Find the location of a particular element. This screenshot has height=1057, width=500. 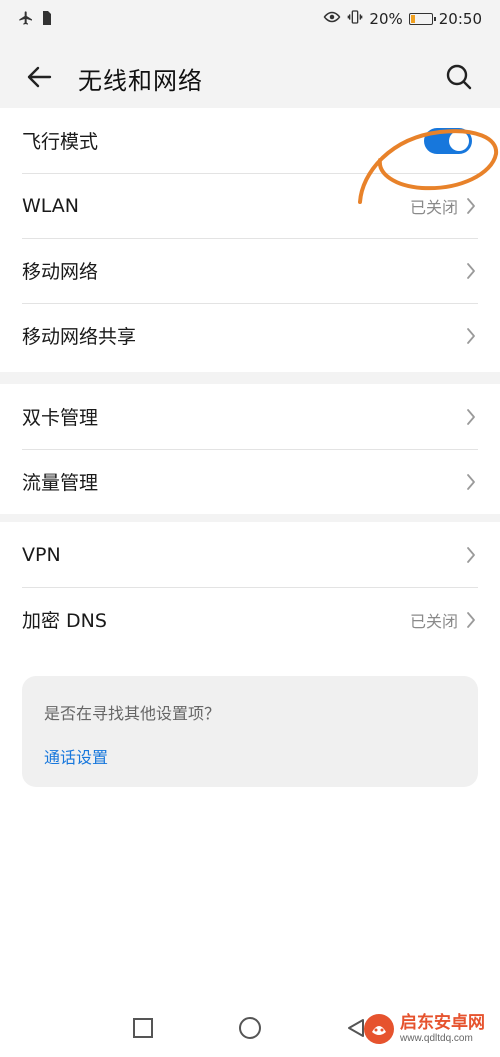

vpn-right is located at coordinates (471, 555).